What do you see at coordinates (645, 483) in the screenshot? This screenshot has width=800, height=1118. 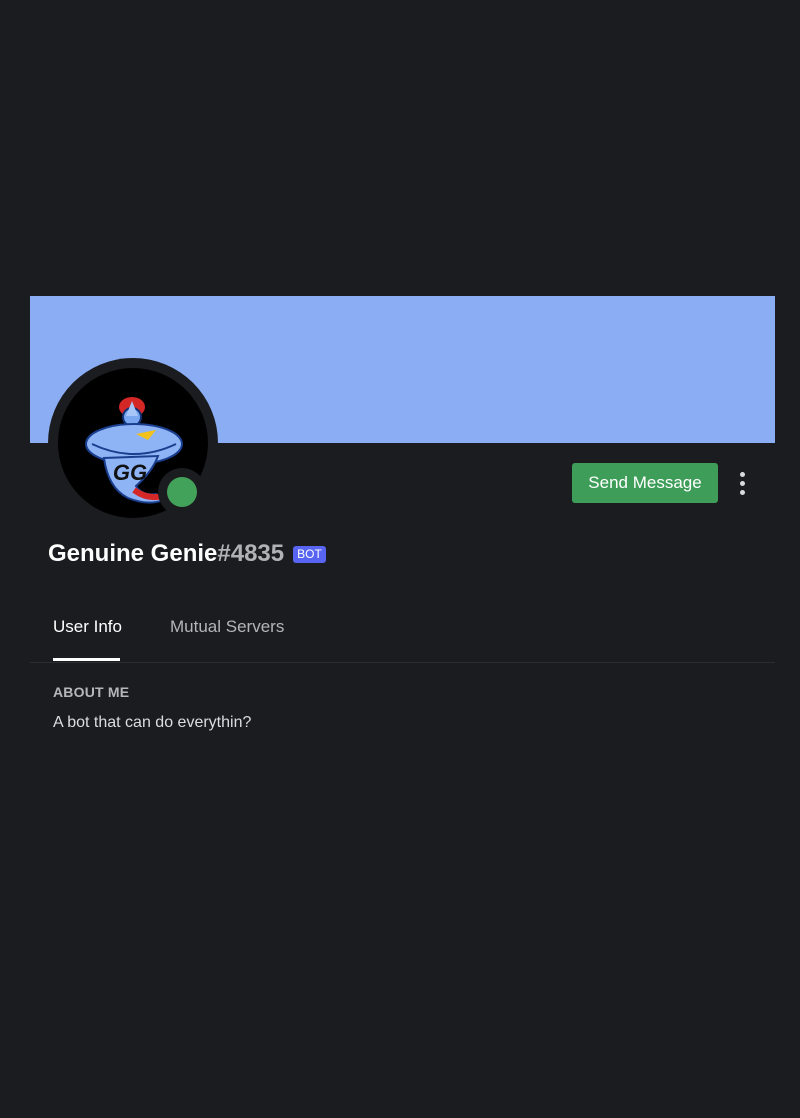 I see `send-message-button: Send Message` at bounding box center [645, 483].